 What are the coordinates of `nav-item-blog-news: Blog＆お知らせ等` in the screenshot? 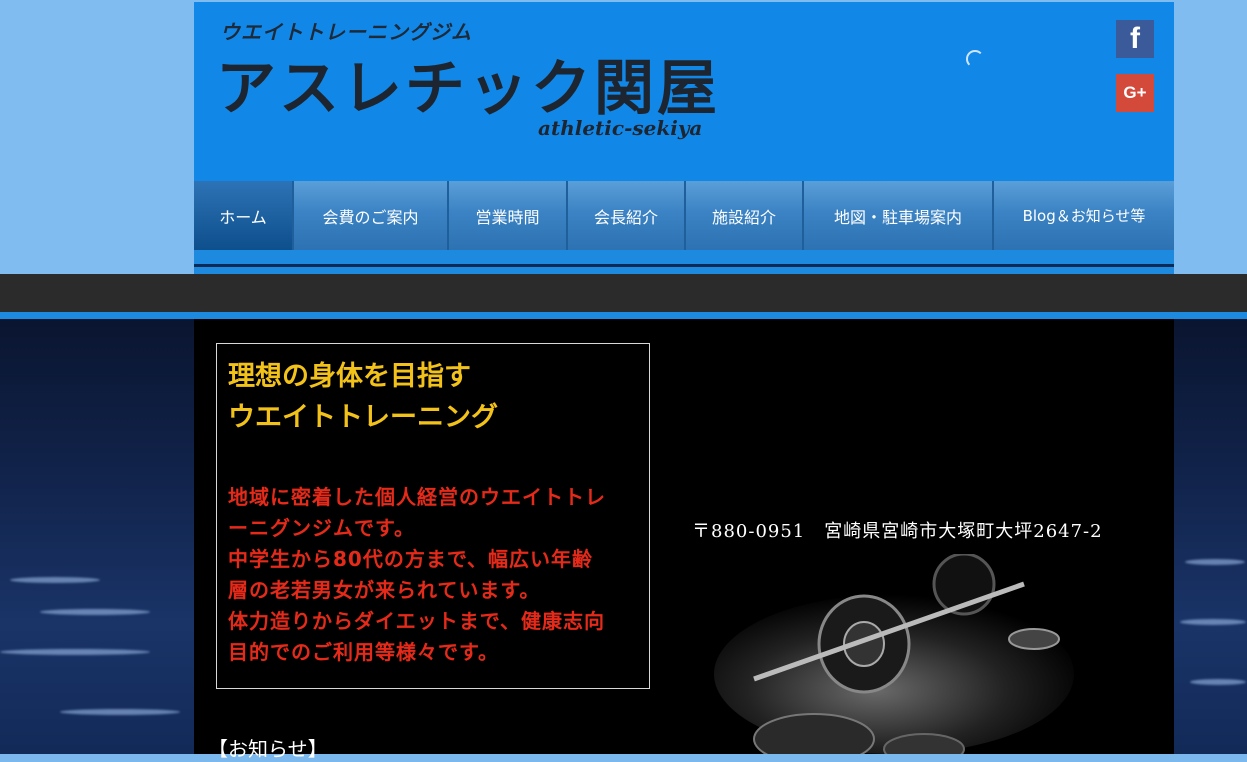 It's located at (1084, 215).